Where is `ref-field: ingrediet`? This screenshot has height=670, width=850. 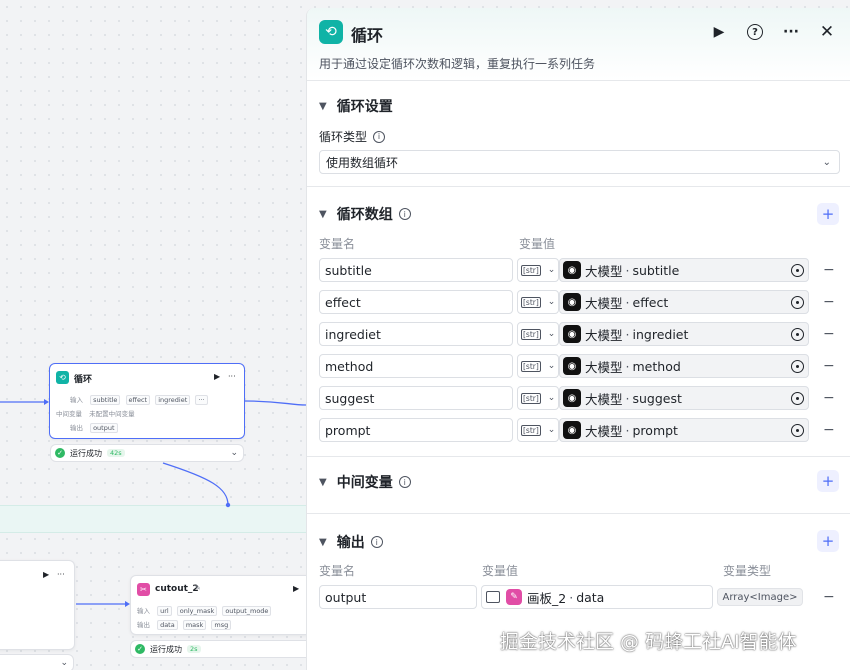 ref-field: ingrediet is located at coordinates (660, 334).